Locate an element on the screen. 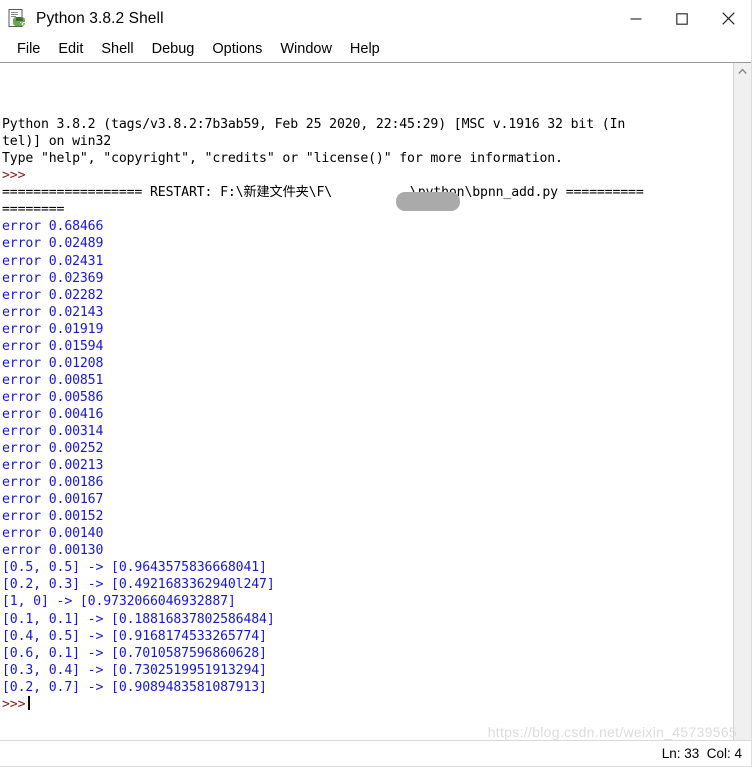 This screenshot has width=752, height=767. console-line: error 0.00851 is located at coordinates (53, 380).